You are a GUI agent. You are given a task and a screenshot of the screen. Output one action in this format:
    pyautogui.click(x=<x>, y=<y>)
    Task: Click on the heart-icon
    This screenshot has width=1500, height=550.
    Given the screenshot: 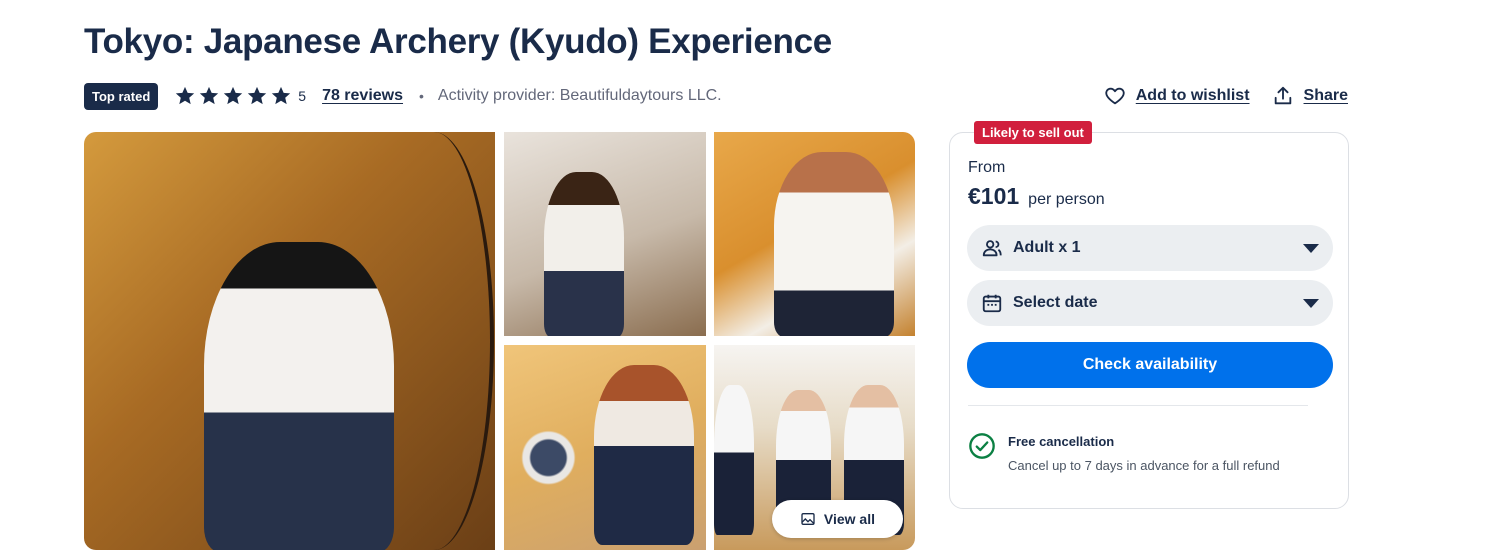 What is the action you would take?
    pyautogui.click(x=1115, y=96)
    